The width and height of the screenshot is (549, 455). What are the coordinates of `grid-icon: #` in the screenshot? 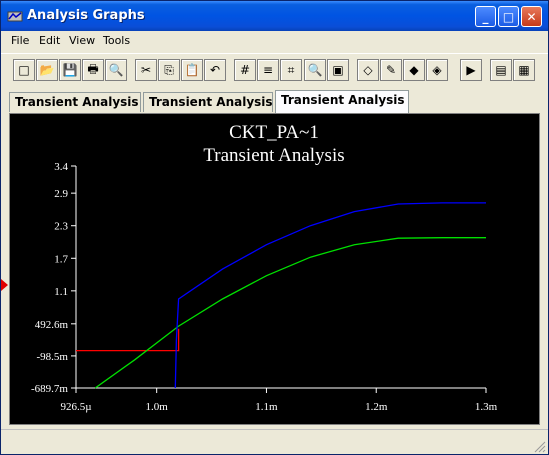 It's located at (245, 70).